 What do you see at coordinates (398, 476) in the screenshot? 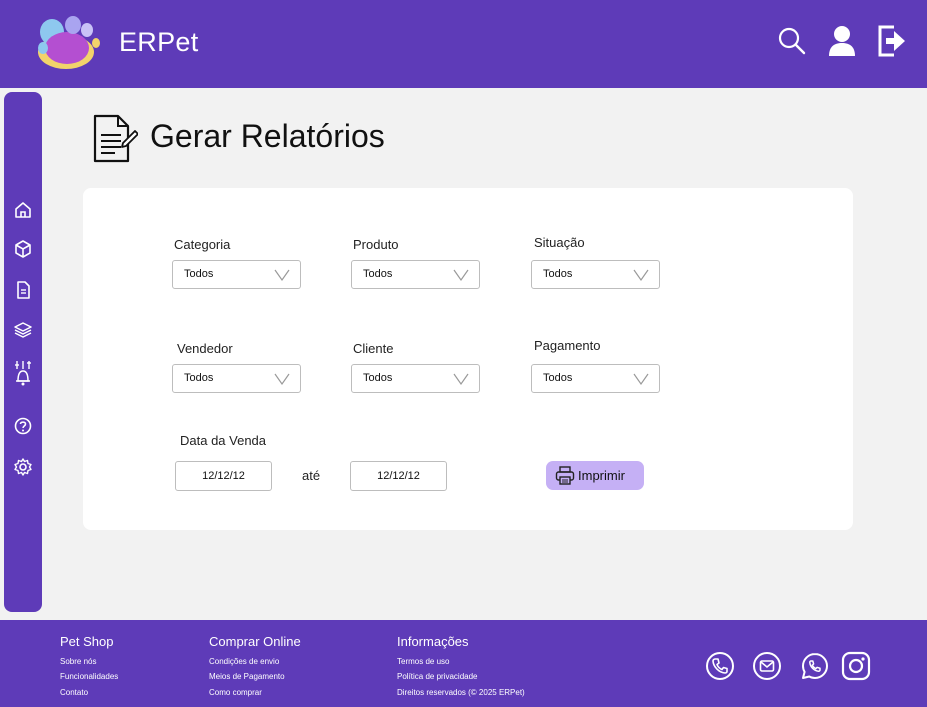
I see `date-to-input` at bounding box center [398, 476].